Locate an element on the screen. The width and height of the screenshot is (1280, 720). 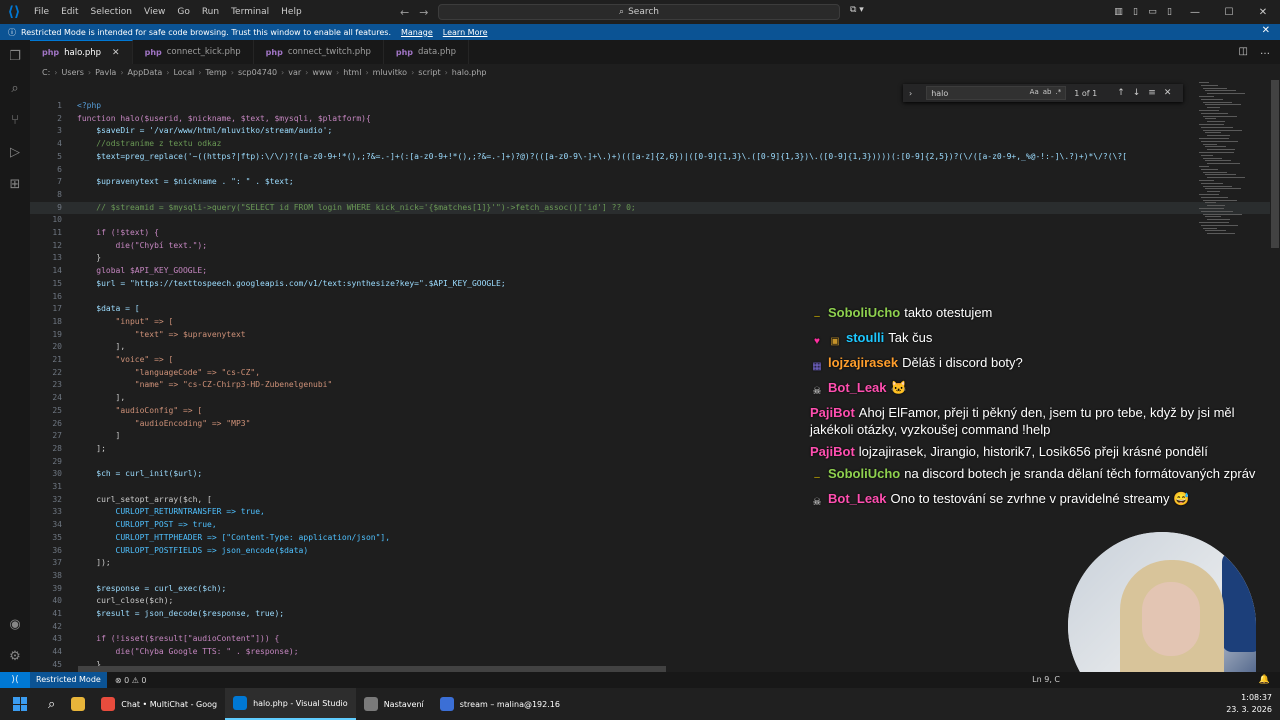
taskbar-app-label: Chat • MultiChat - Goog is located at coordinates (169, 704).